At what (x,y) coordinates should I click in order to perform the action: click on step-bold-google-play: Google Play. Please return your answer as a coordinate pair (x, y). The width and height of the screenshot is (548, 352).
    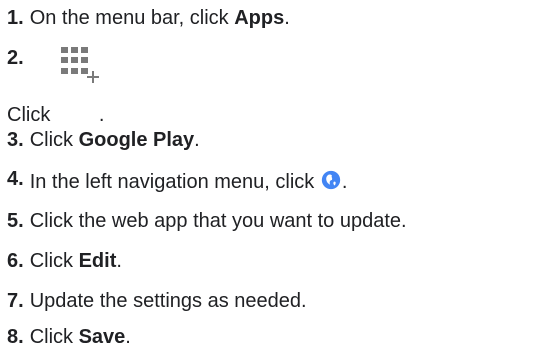
    Looking at the image, I should click on (136, 140).